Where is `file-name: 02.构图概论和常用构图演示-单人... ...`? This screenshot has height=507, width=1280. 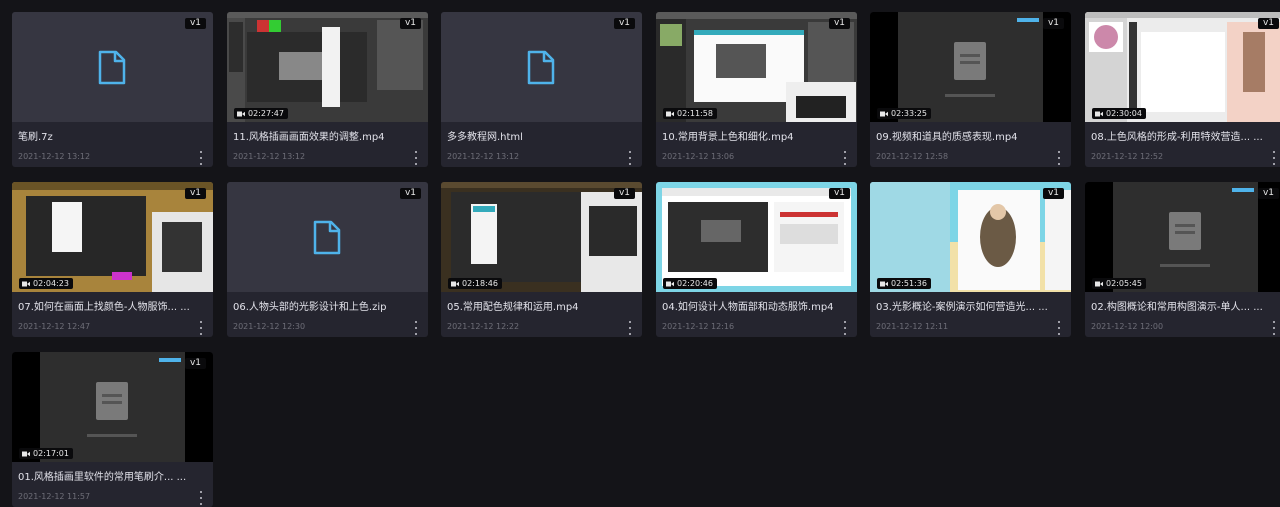
file-name: 02.构图概论和常用构图演示-单人... ... is located at coordinates (1180, 307).